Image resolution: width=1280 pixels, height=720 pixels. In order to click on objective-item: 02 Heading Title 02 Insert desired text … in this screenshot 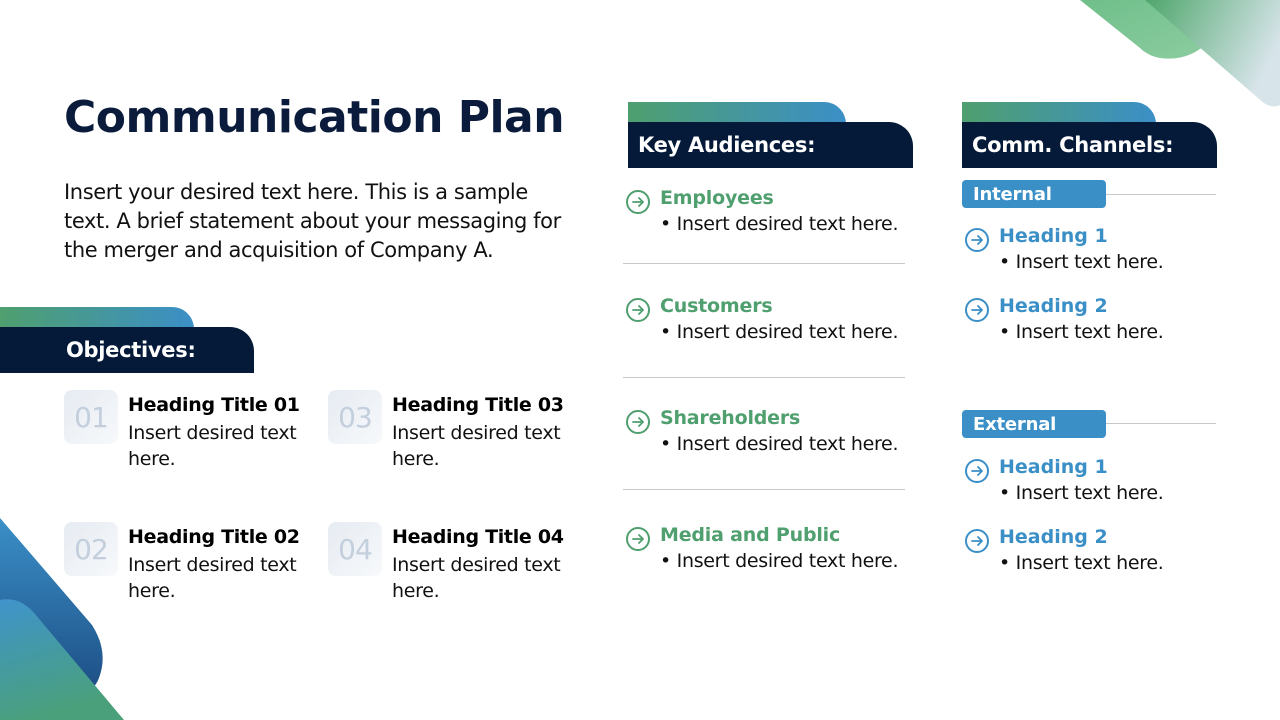, I will do `click(189, 567)`.